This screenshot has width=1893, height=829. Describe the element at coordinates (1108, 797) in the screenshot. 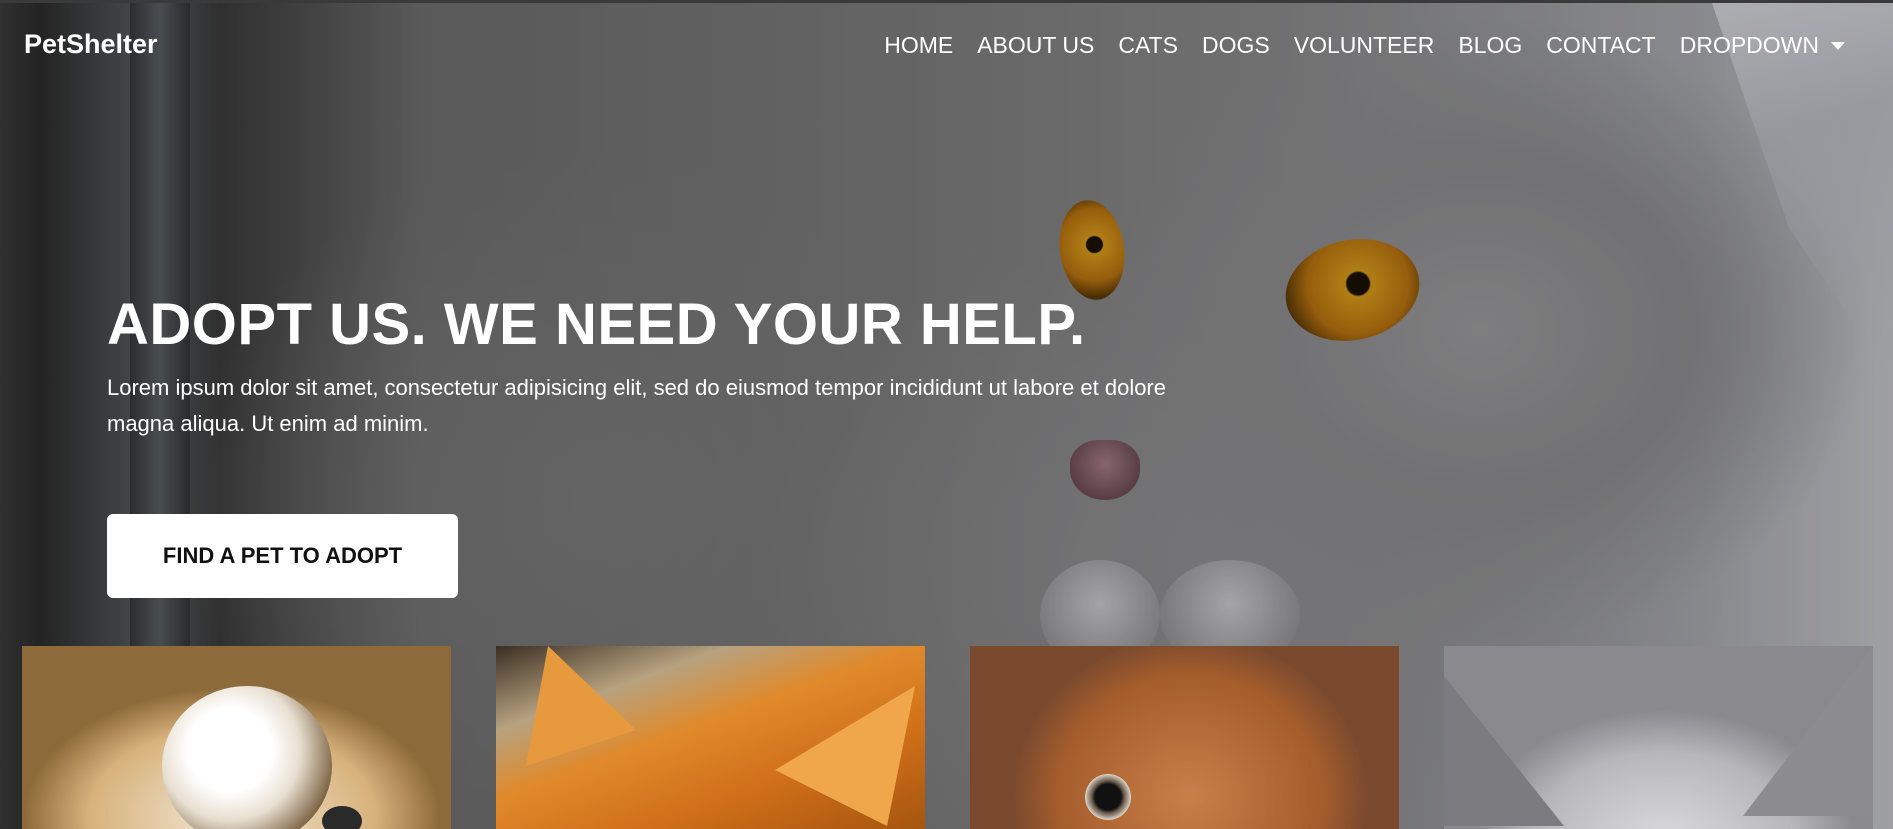

I see `dog-eye` at that location.